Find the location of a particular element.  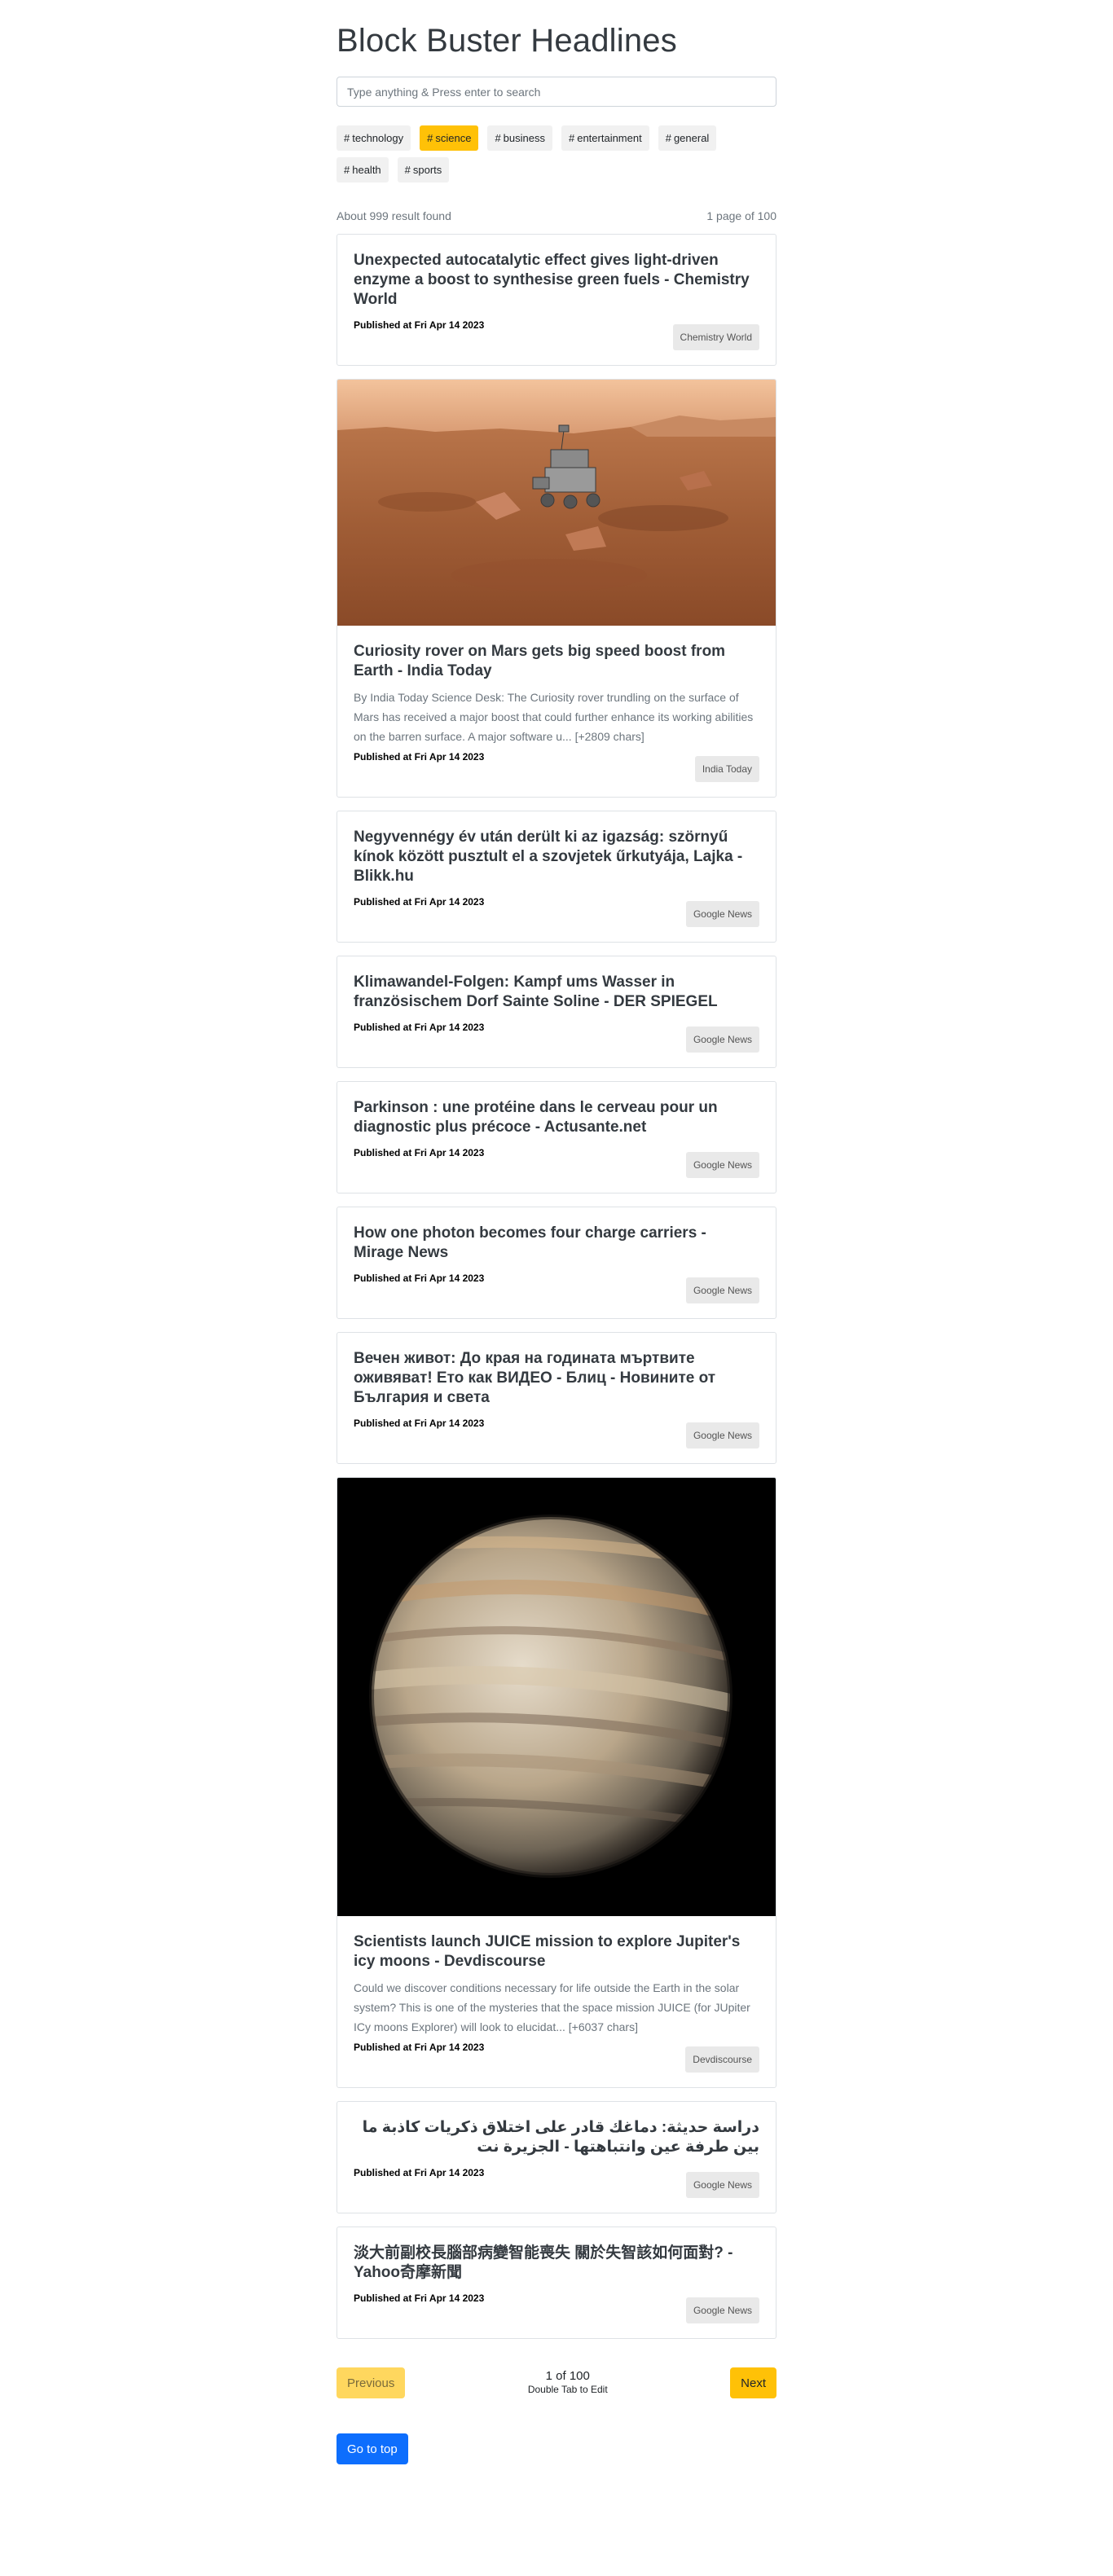

tag-entertainment: # entertainment is located at coordinates (605, 138).